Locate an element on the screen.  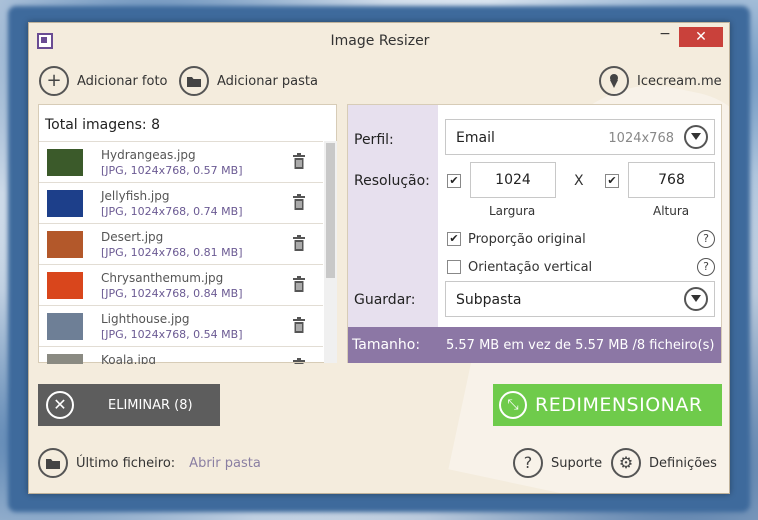
last-file-area: Último ficheiro: Abrir pasta is located at coordinates (149, 463).